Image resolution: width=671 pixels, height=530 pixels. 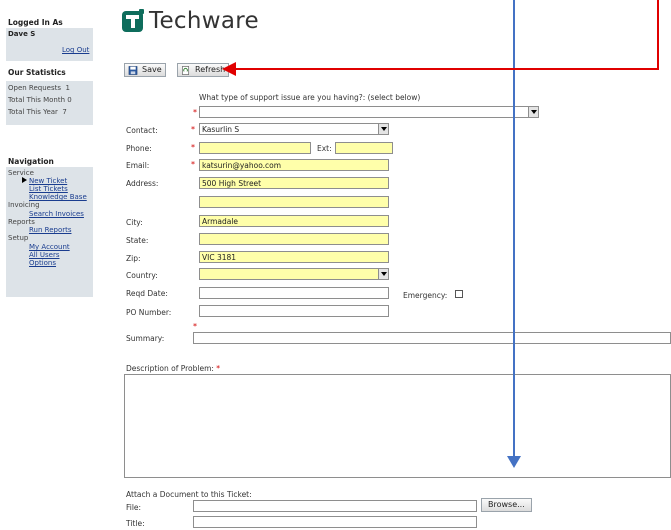 What do you see at coordinates (147, 293) in the screenshot?
I see `reqd-date-label: Reqd Date:` at bounding box center [147, 293].